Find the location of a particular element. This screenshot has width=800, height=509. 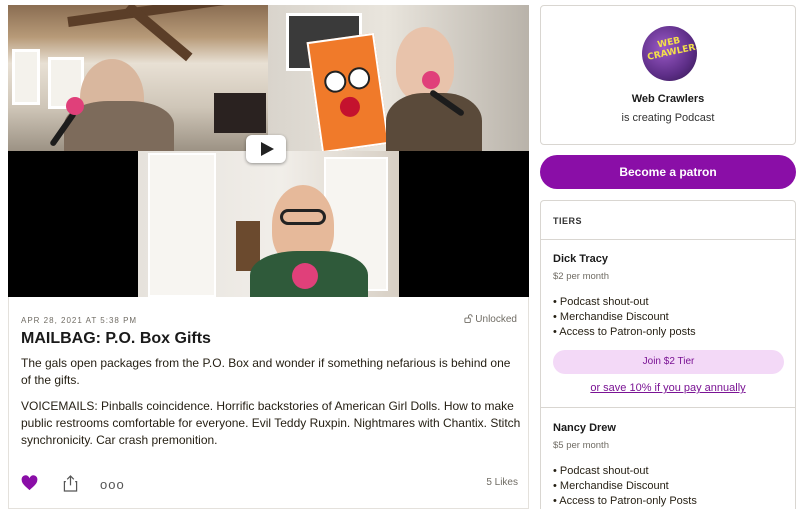

glasses is located at coordinates (303, 217).